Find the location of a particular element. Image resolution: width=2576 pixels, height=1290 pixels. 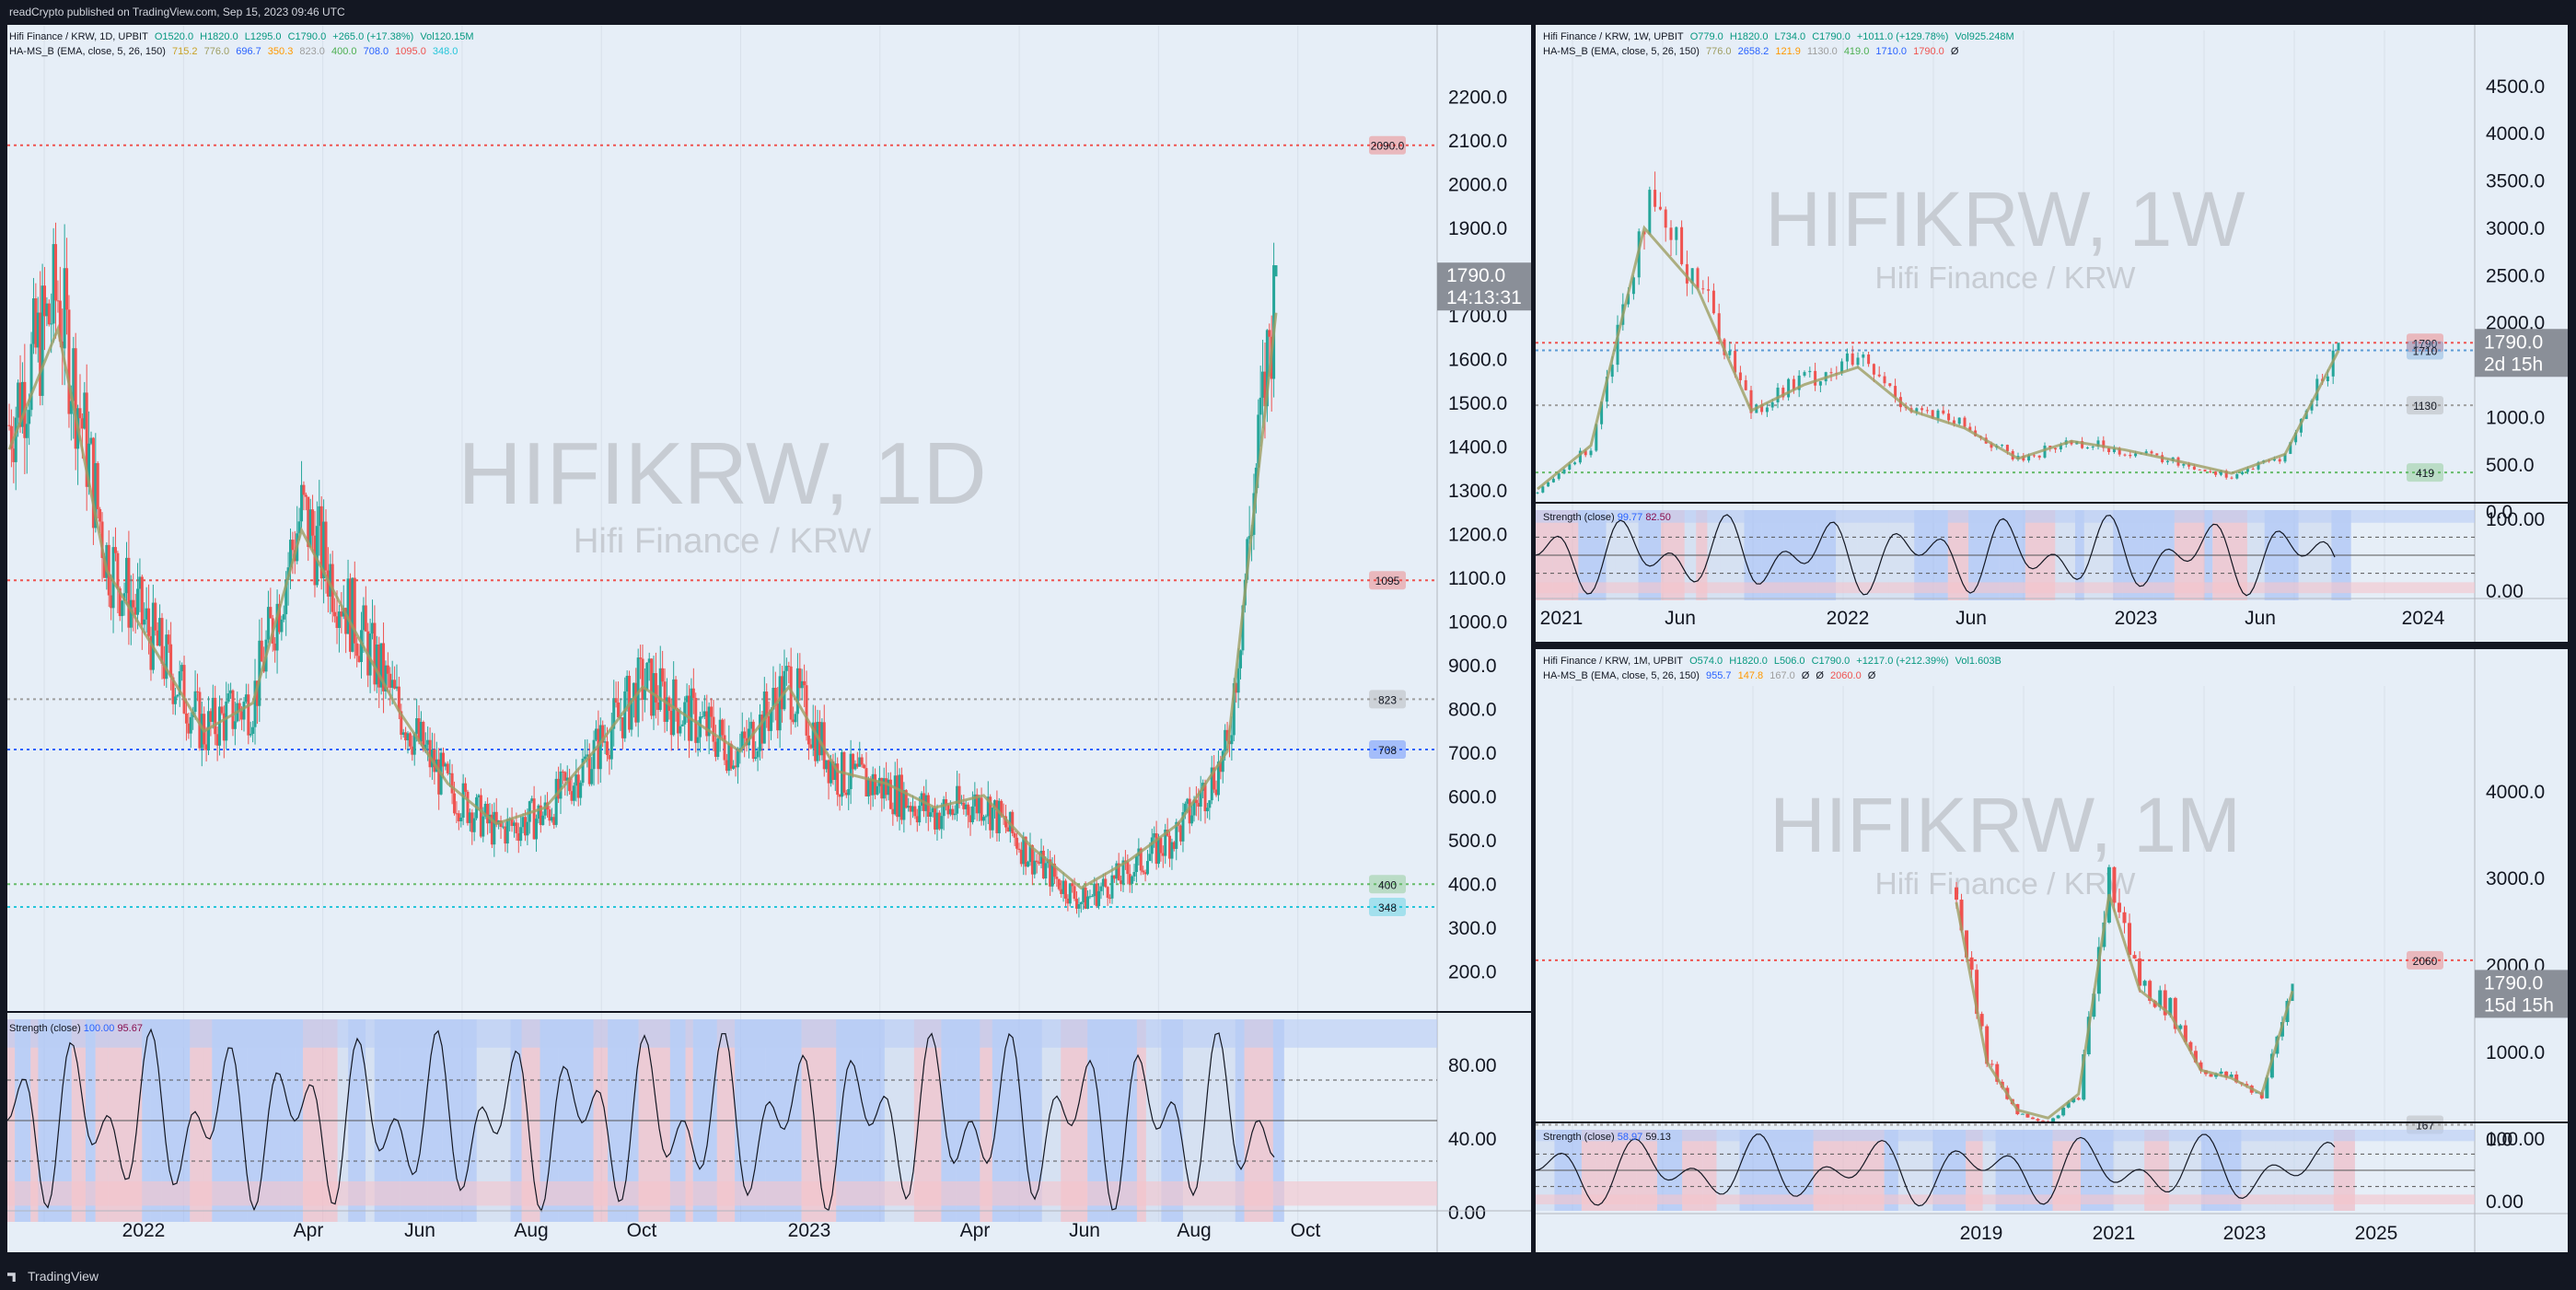

monthly-ind-v4: Ø is located at coordinates (1805, 675).